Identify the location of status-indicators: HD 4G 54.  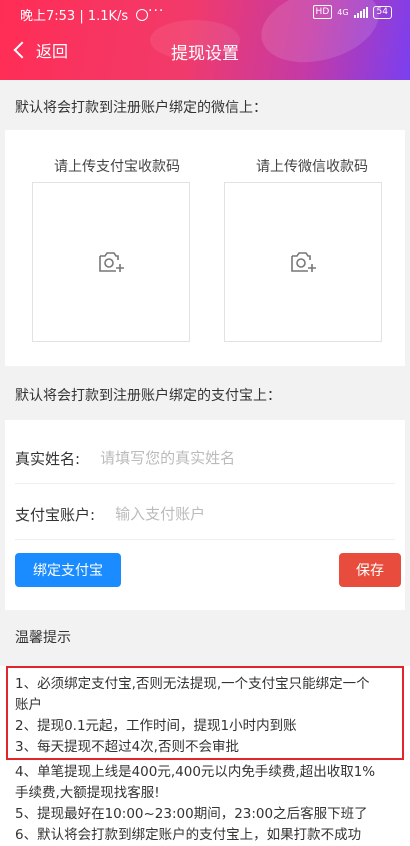
(352, 12).